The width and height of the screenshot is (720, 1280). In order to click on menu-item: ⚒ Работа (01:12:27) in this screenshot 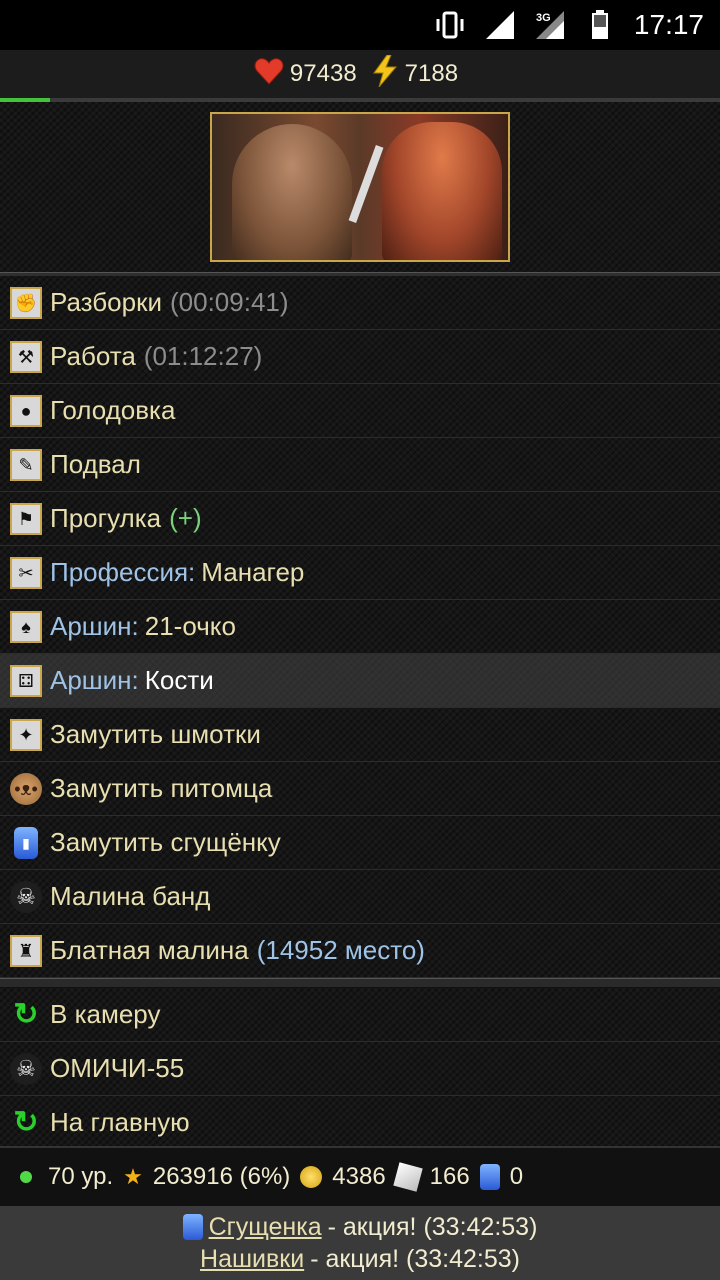, I will do `click(360, 357)`.